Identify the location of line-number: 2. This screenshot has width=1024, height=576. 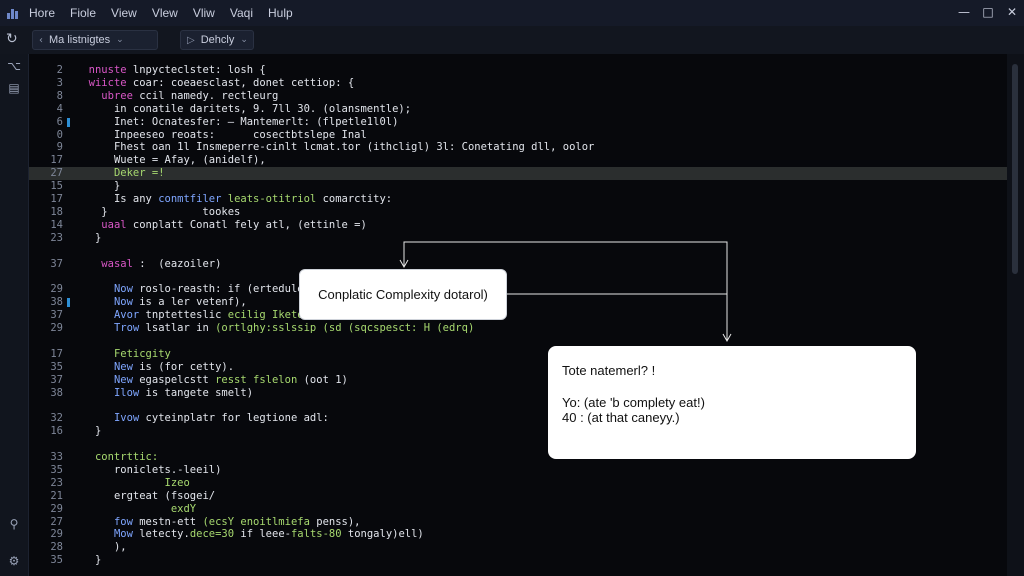
(59, 70).